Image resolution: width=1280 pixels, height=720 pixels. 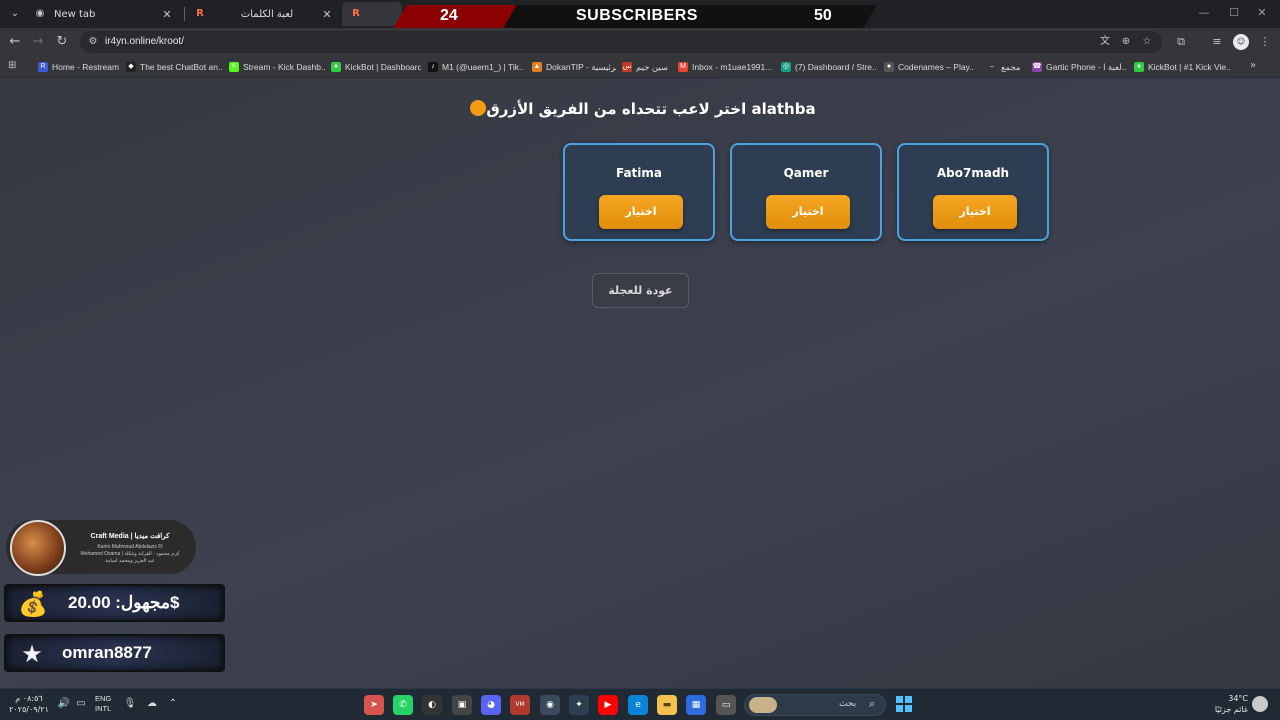 I want to click on weather-description: غائم جزئيًا, so click(x=1231, y=709).